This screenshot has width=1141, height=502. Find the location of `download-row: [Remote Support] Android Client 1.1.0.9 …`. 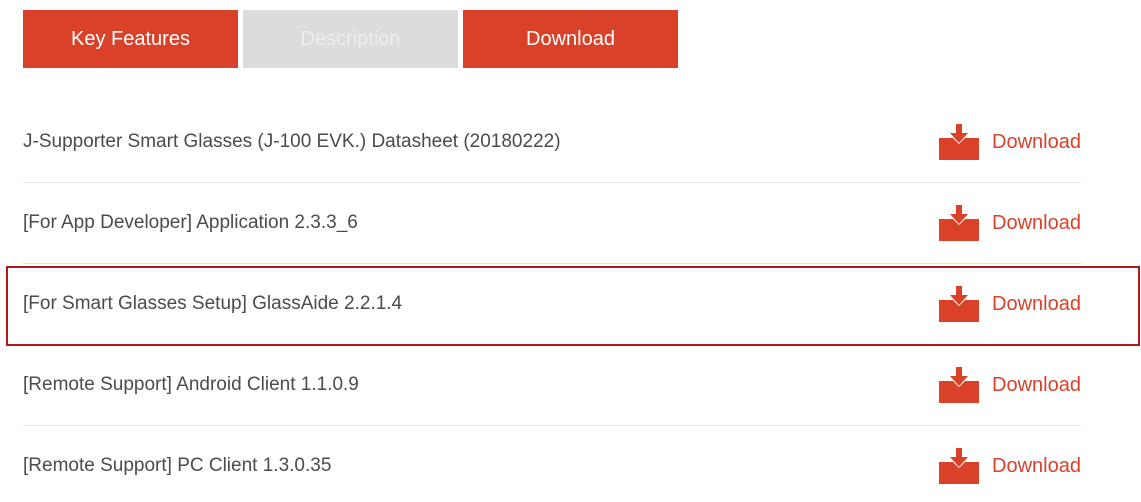

download-row: [Remote Support] Android Client 1.1.0.9 … is located at coordinates (552, 385).